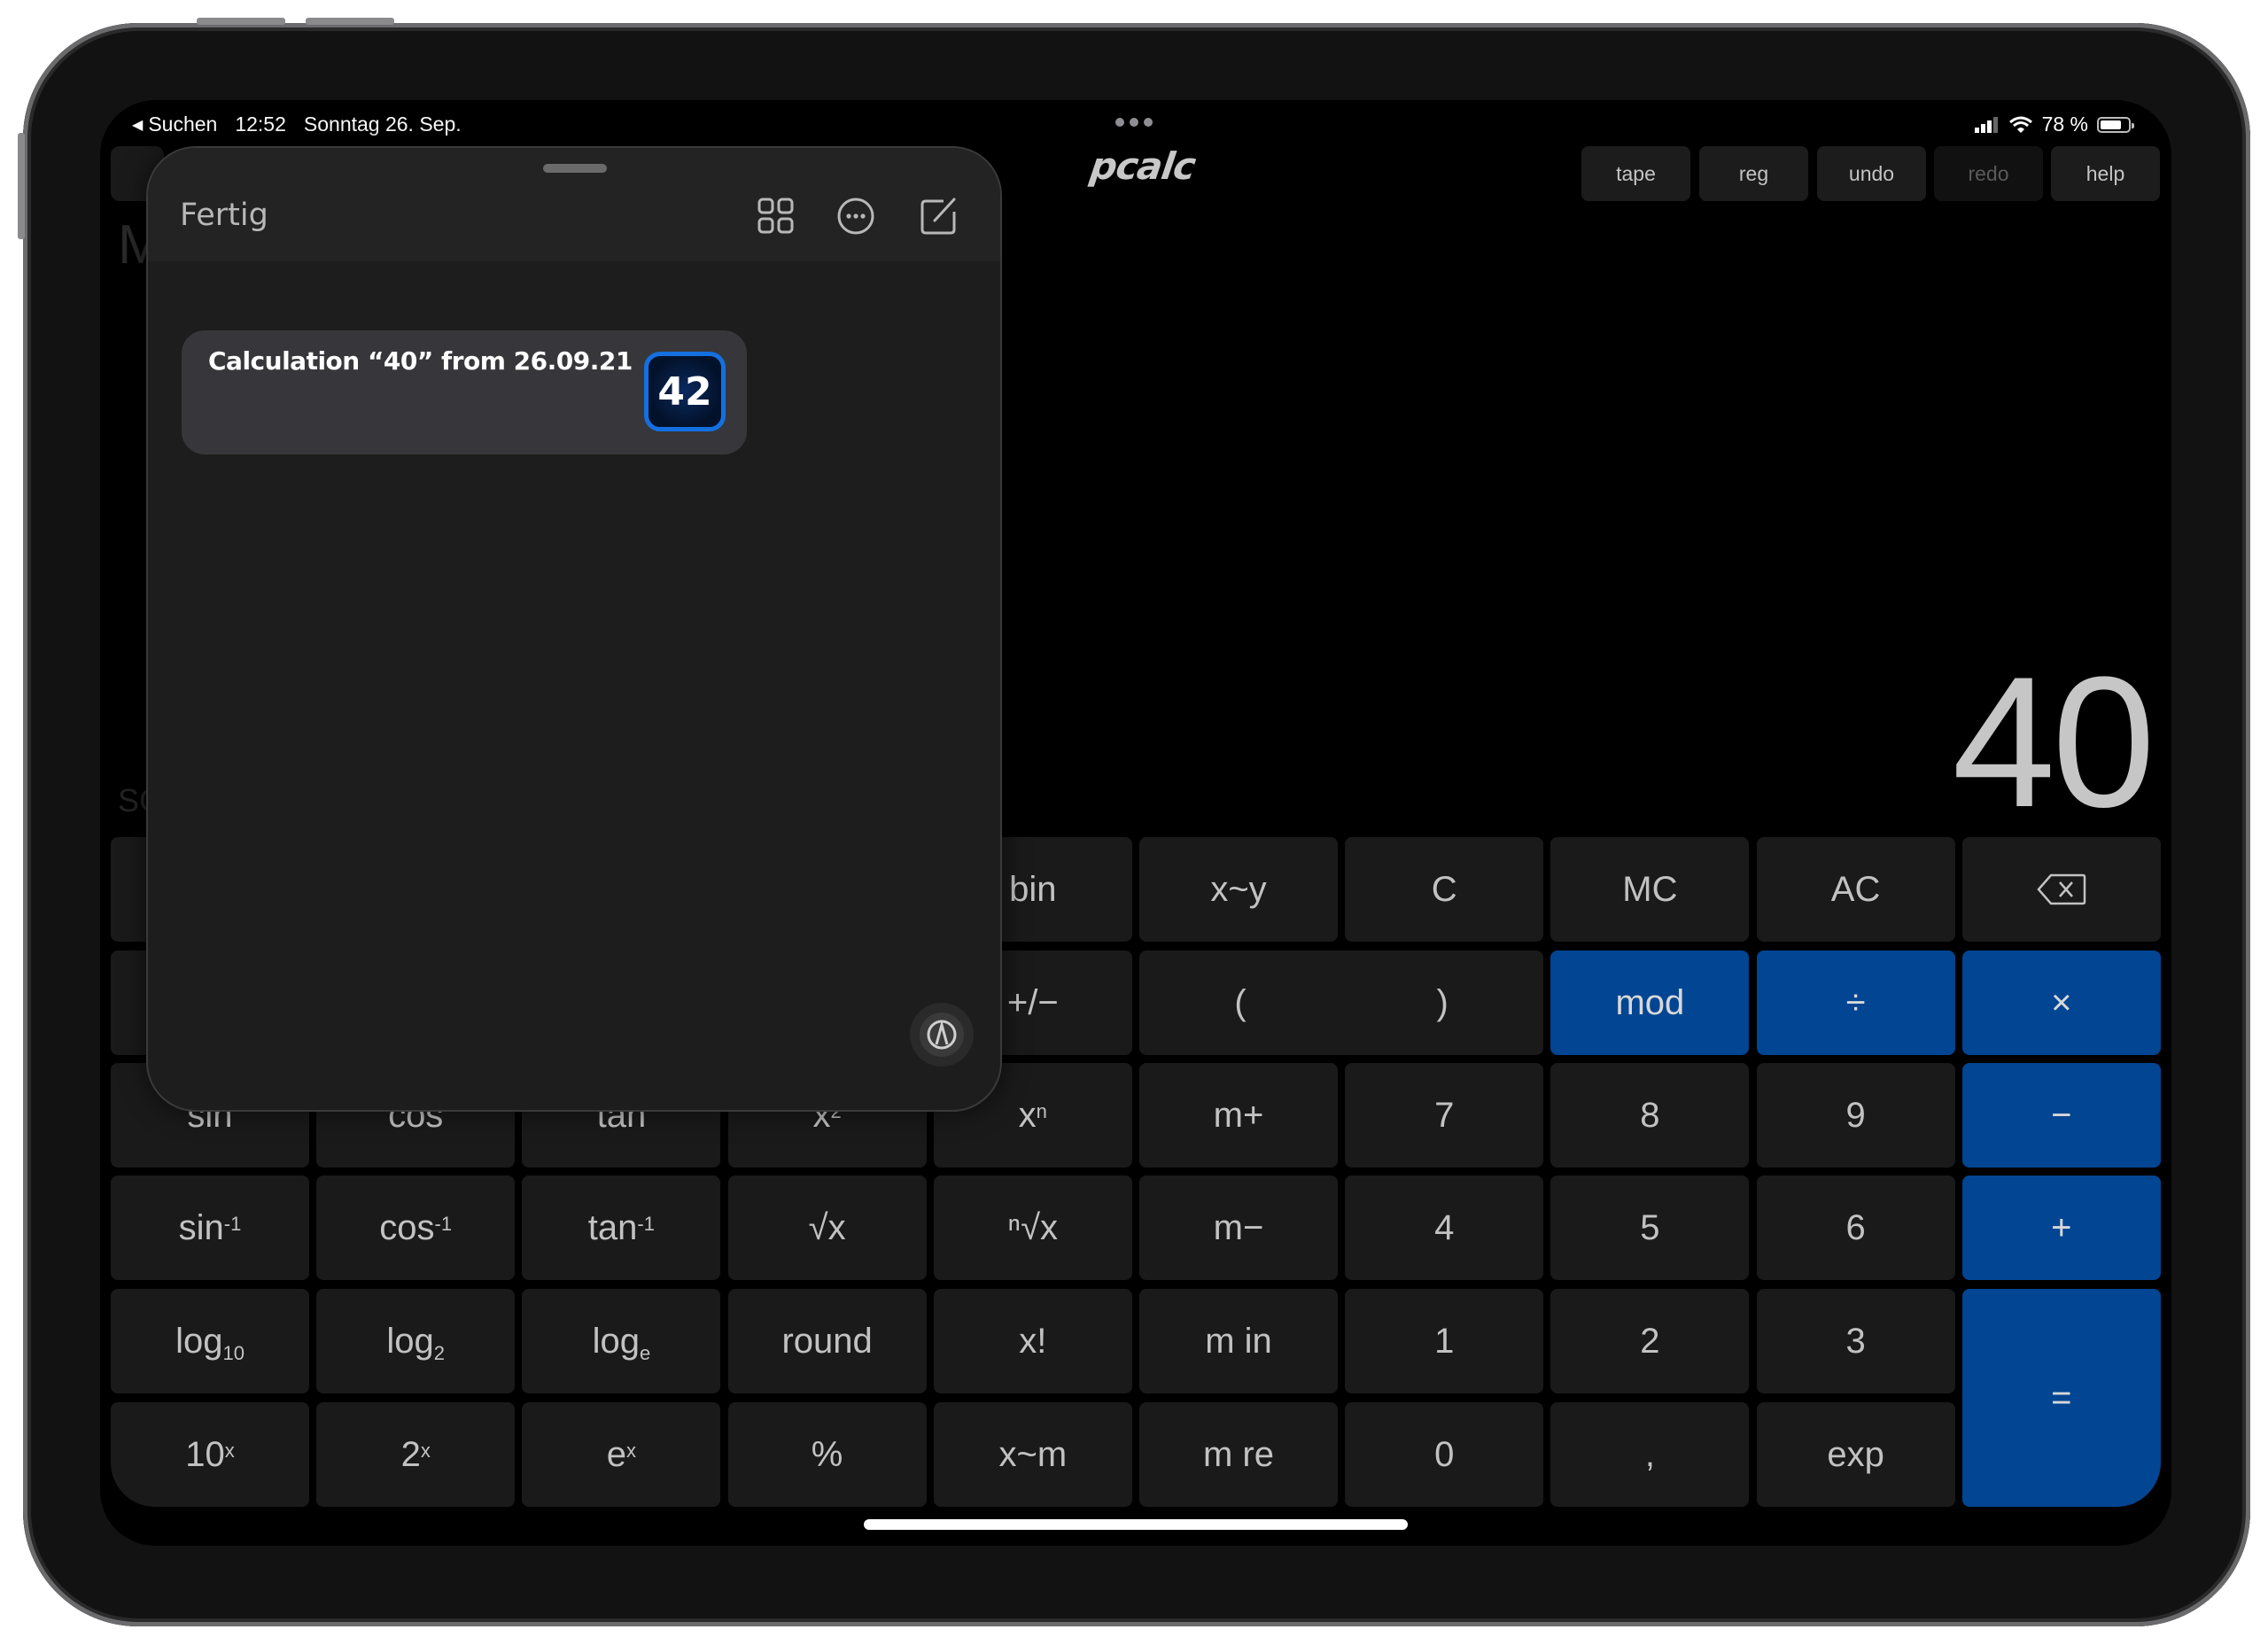 The image size is (2268, 1645). I want to click on key-5: 5, so click(1650, 1228).